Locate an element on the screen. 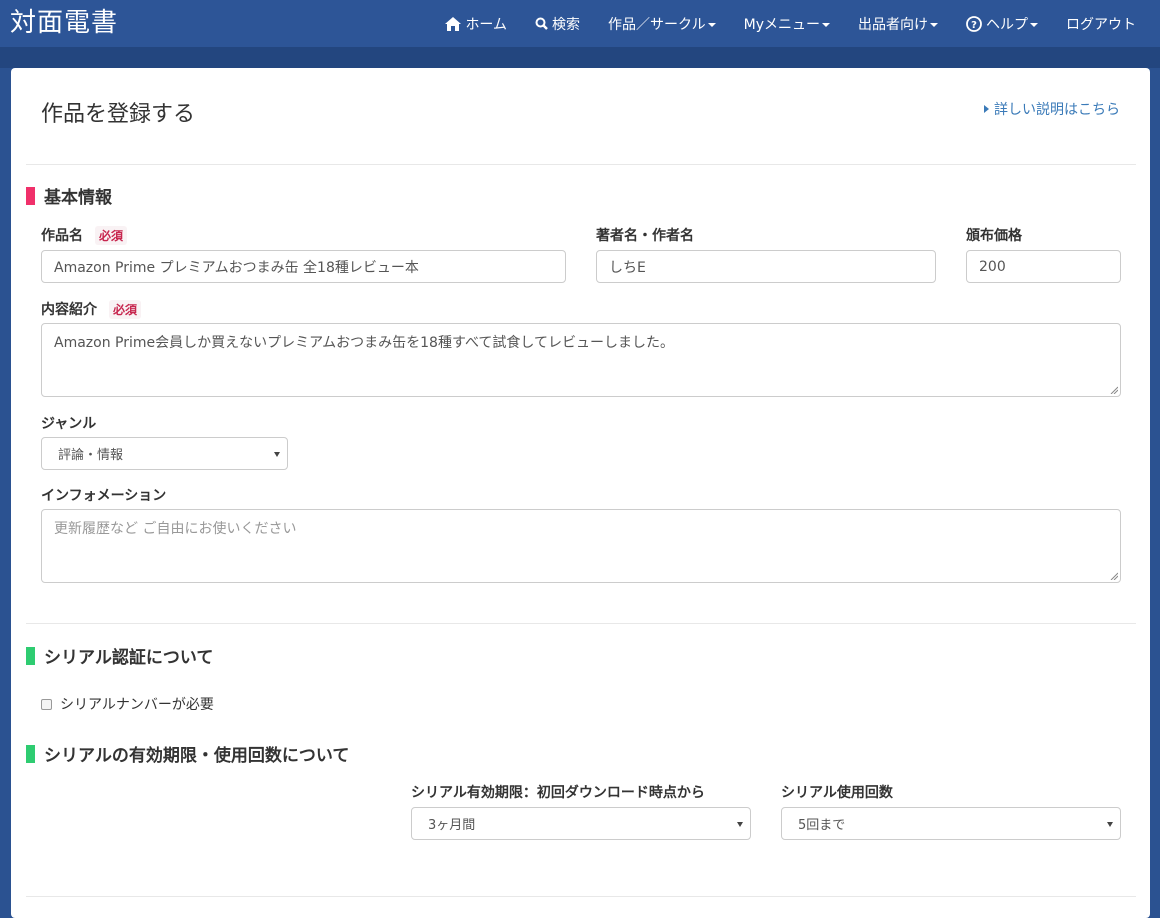  genre-select: 評論・情報 is located at coordinates (164, 453).